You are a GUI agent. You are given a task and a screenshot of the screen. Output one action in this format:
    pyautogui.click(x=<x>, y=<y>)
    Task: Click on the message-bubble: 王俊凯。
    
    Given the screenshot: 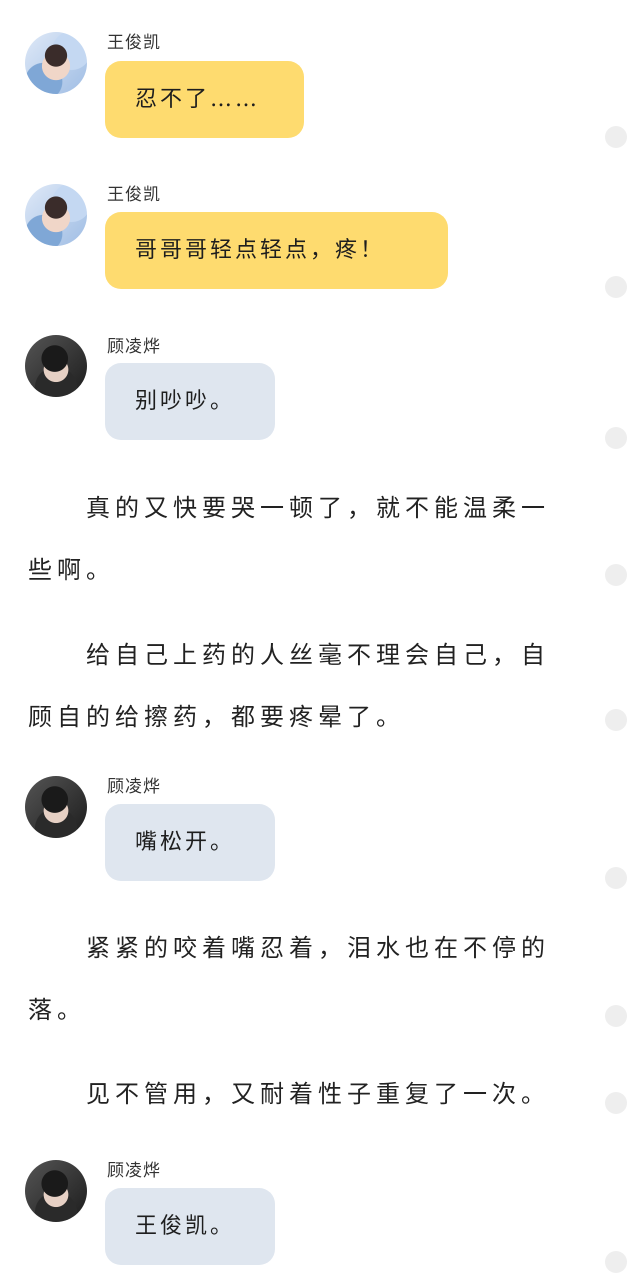 What is the action you would take?
    pyautogui.click(x=190, y=1226)
    